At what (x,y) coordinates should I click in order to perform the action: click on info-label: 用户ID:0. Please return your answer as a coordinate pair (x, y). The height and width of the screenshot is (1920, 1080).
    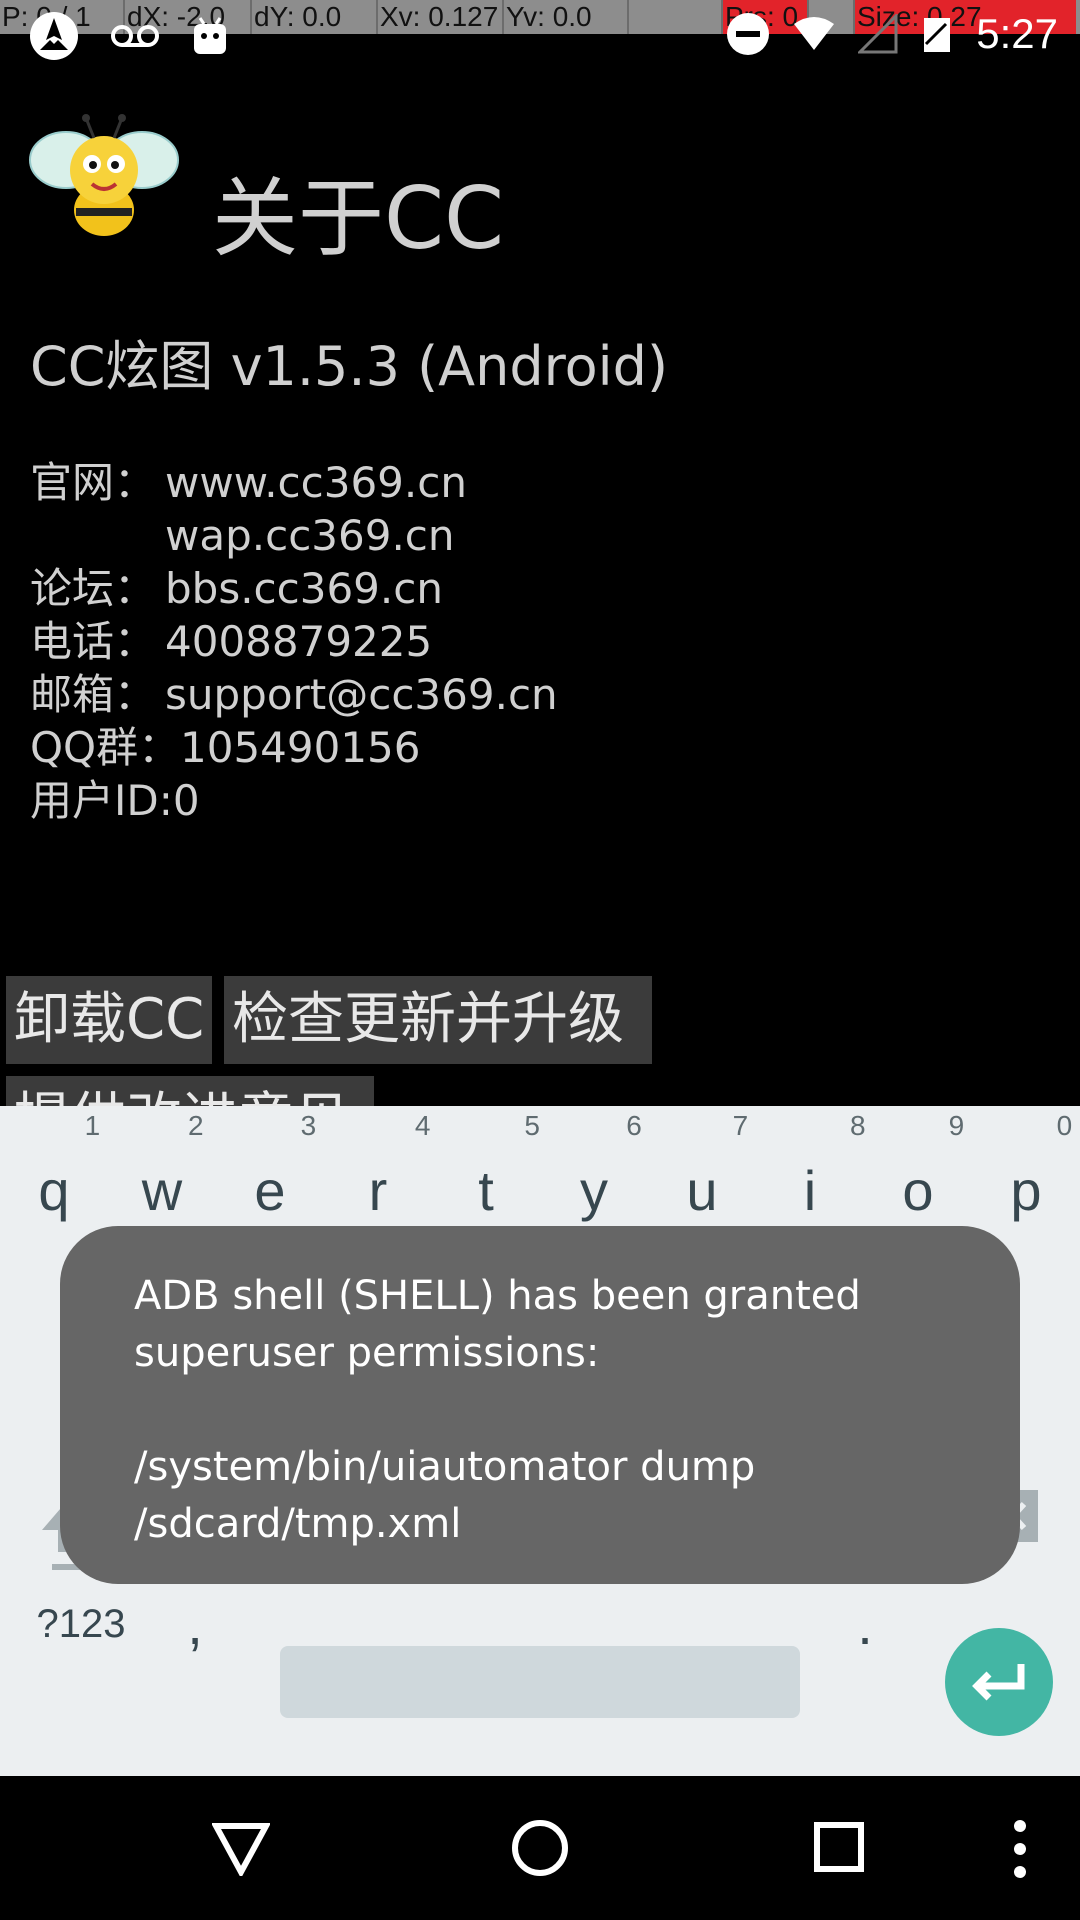
    Looking at the image, I should click on (115, 800).